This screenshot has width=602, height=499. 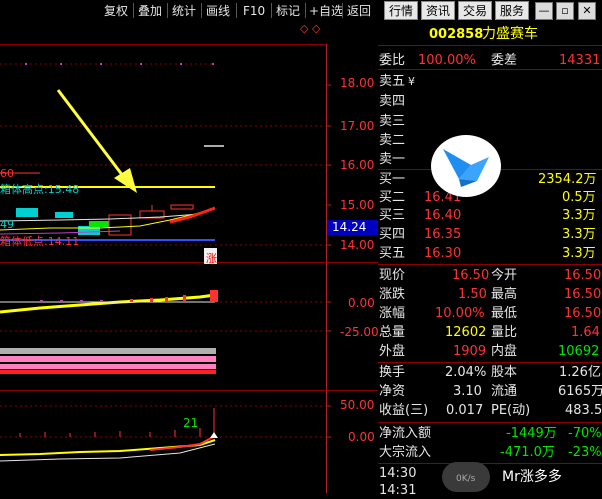 What do you see at coordinates (512, 10) in the screenshot?
I see `nav-fuwu-button: 服务` at bounding box center [512, 10].